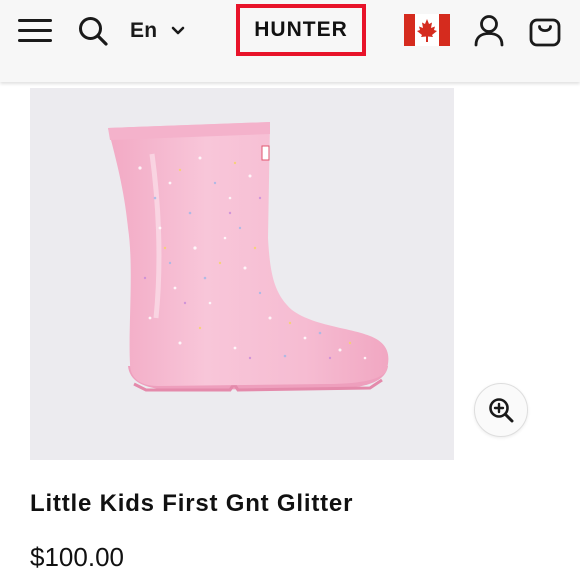 Image resolution: width=580 pixels, height=580 pixels. I want to click on cart-icon, so click(545, 30).